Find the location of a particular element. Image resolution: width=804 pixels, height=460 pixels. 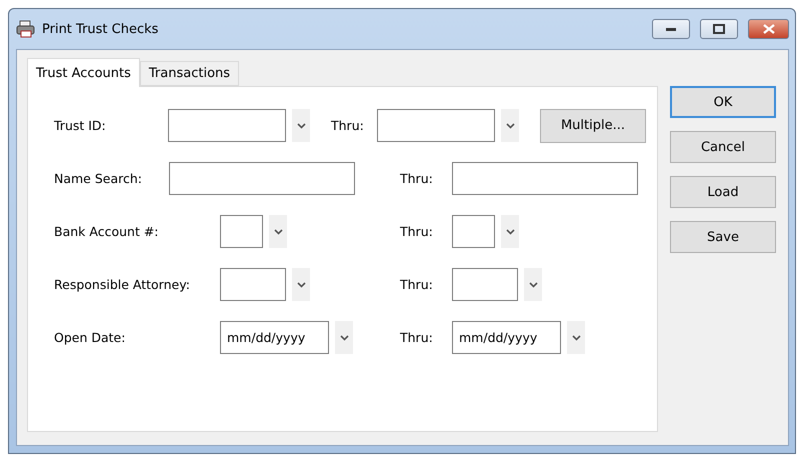

maximize-icon is located at coordinates (719, 29).